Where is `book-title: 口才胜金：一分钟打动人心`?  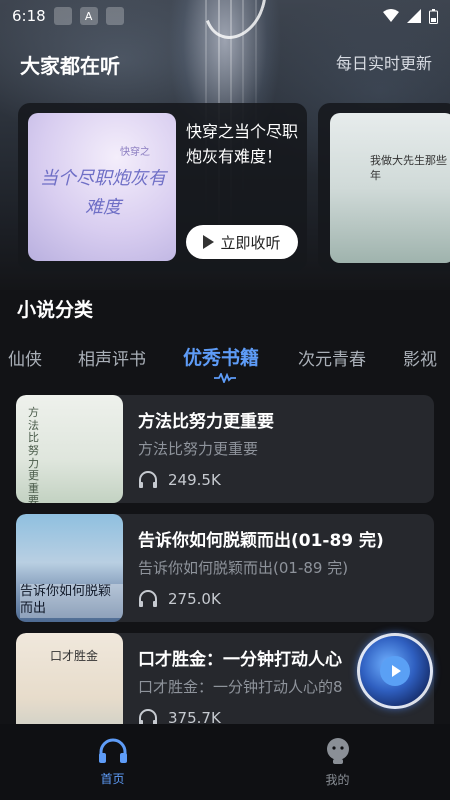
book-title: 口才胜金：一分钟打动人心 is located at coordinates (240, 660).